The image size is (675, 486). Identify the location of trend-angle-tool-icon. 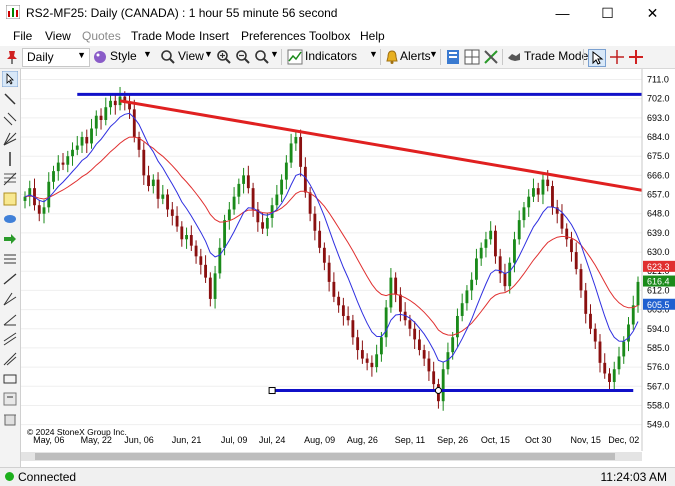
(10, 319).